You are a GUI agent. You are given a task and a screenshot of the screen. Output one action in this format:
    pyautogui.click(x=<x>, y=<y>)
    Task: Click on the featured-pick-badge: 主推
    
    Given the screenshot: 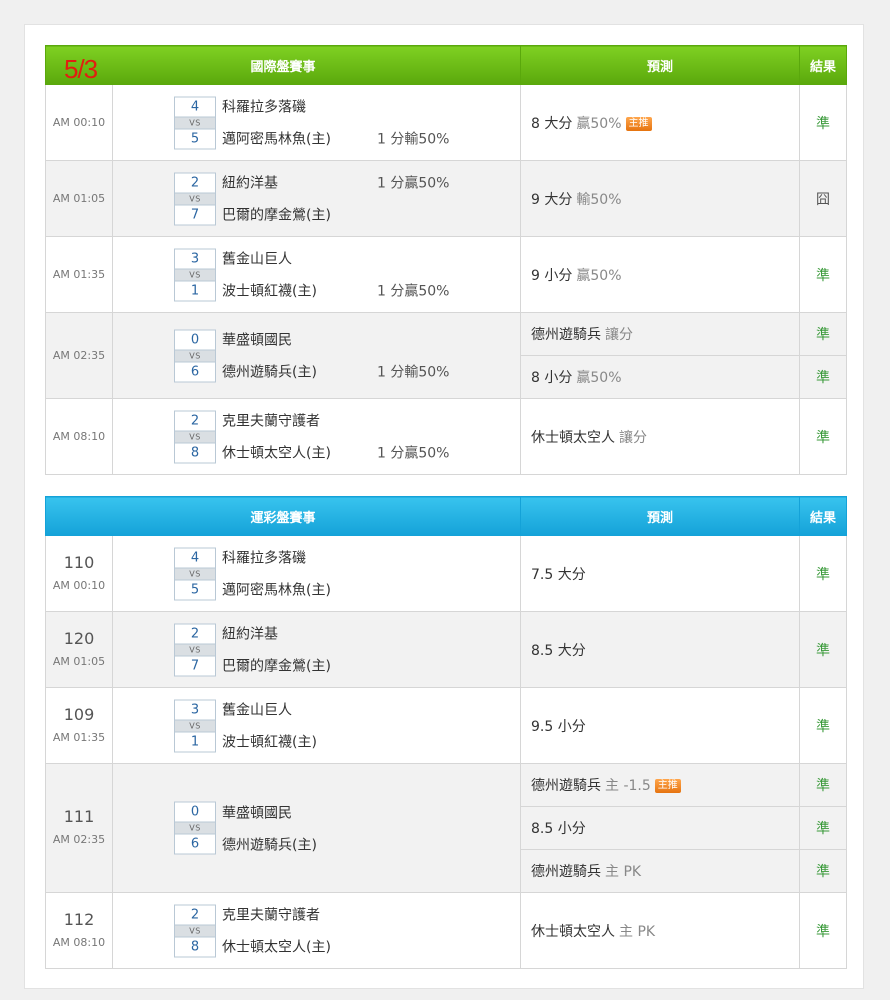 What is the action you would take?
    pyautogui.click(x=667, y=786)
    